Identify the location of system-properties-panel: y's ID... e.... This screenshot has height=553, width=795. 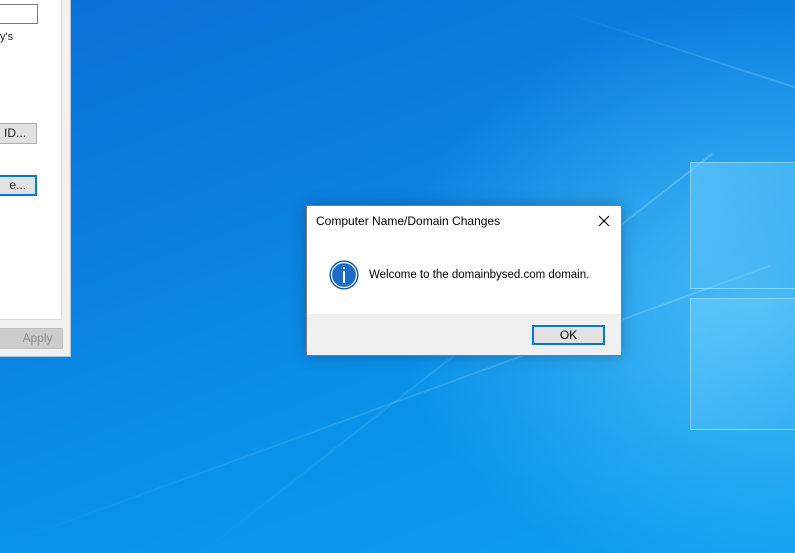
(31, 160).